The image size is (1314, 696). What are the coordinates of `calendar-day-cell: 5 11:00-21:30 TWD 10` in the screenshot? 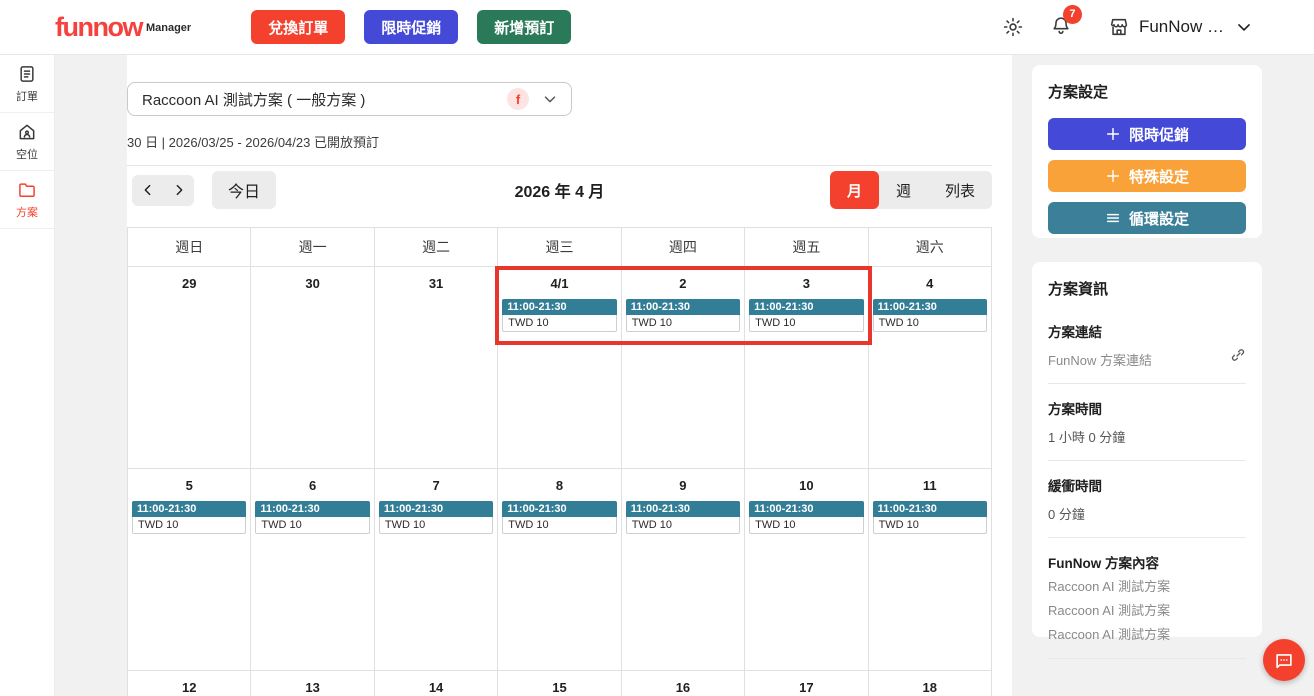 It's located at (190, 570).